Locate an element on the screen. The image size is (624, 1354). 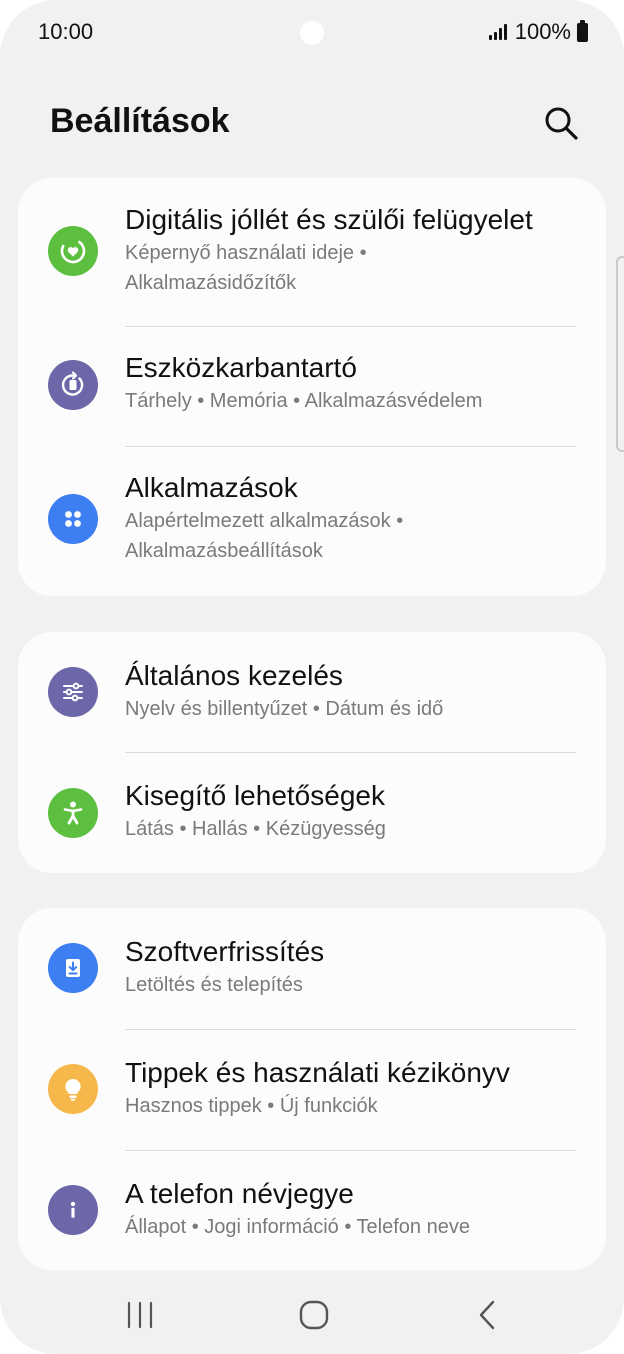
accessibility-icon is located at coordinates (73, 813).